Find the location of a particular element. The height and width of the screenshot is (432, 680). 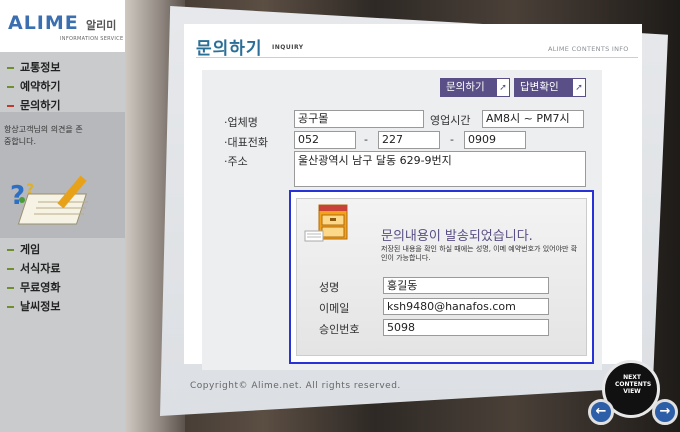

next-contents-widget: NEXT CONTENTS VIEW ← → is located at coordinates (633, 392).